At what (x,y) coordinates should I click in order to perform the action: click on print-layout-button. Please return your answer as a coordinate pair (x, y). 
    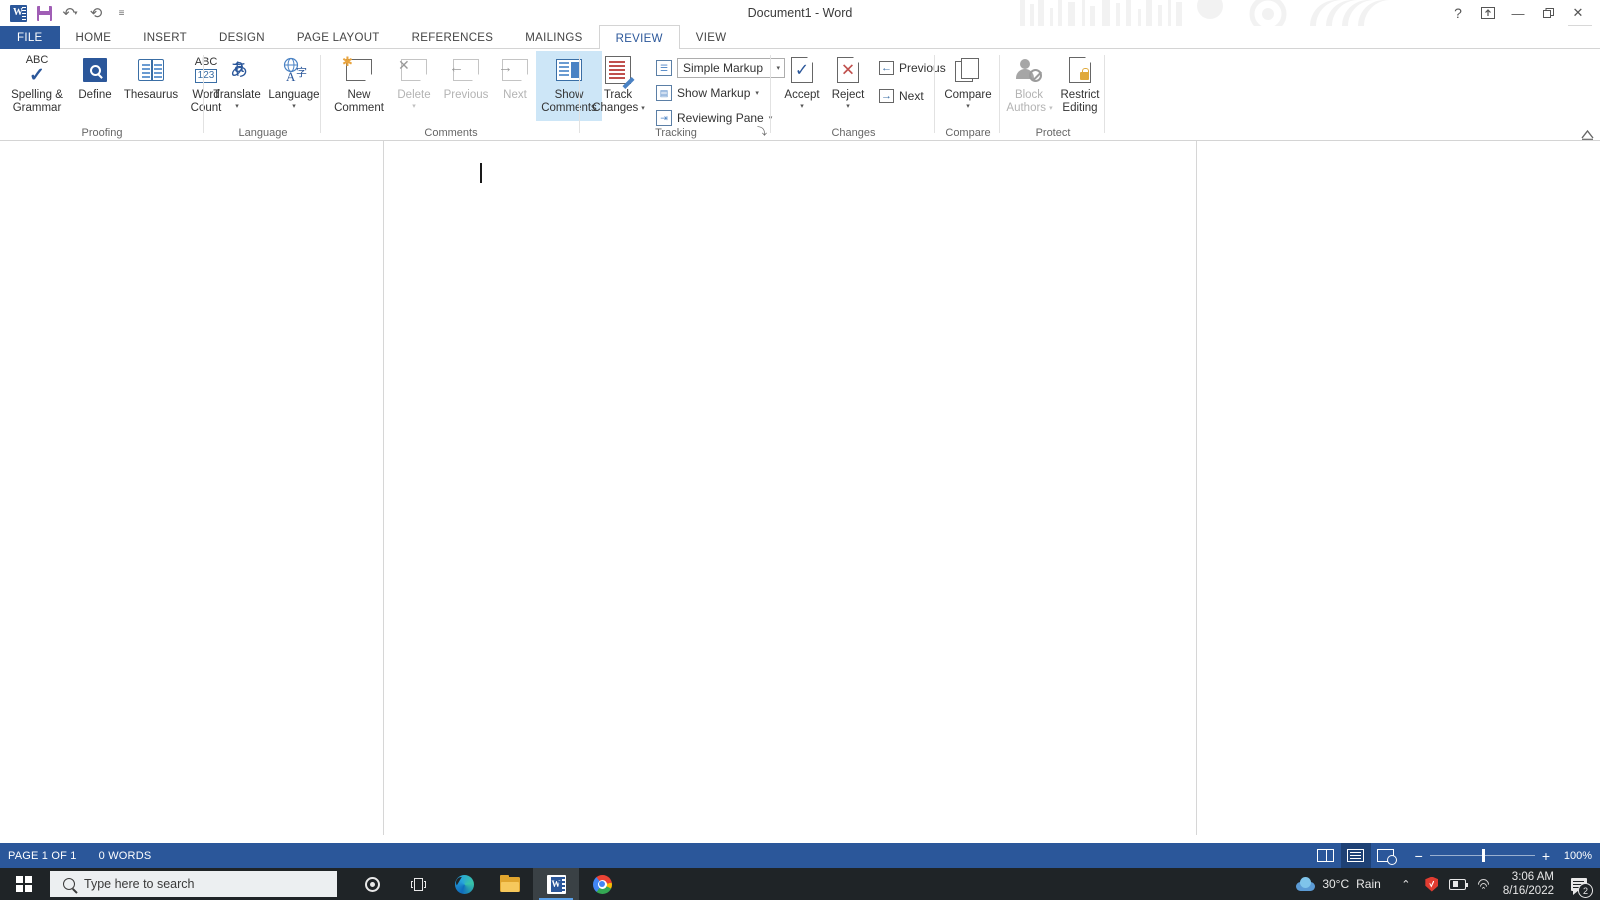
    Looking at the image, I should click on (1355, 855).